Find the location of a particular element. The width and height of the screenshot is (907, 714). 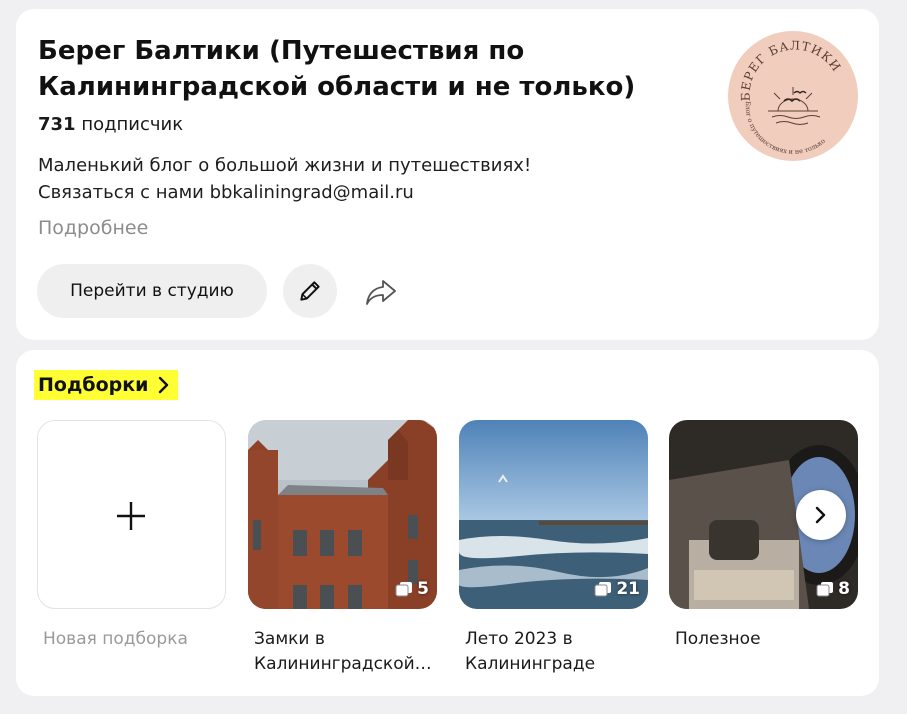

new-collection-tile is located at coordinates (131, 514).